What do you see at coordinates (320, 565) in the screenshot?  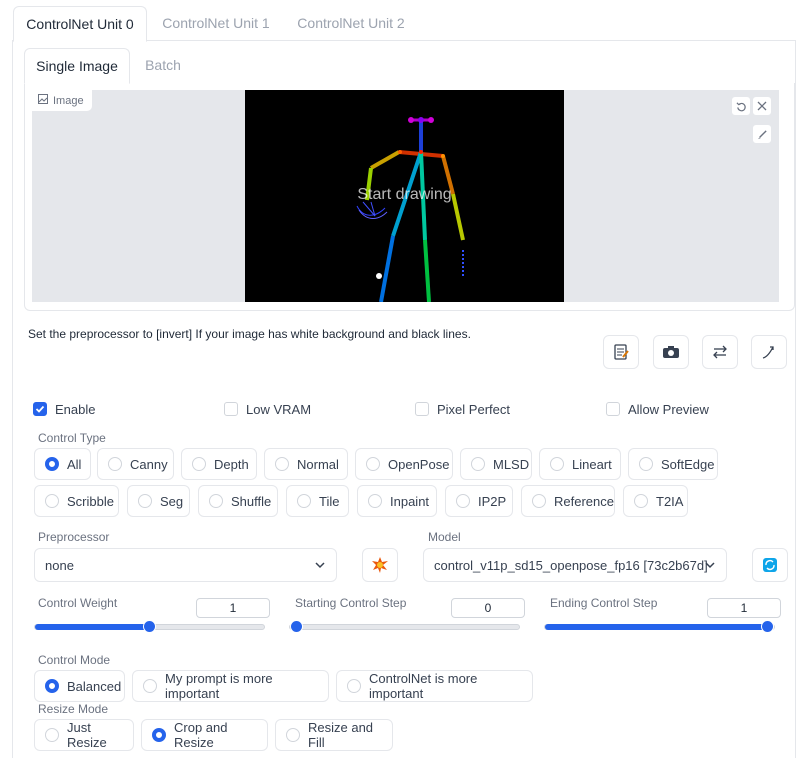 I see `chevron-down-icon` at bounding box center [320, 565].